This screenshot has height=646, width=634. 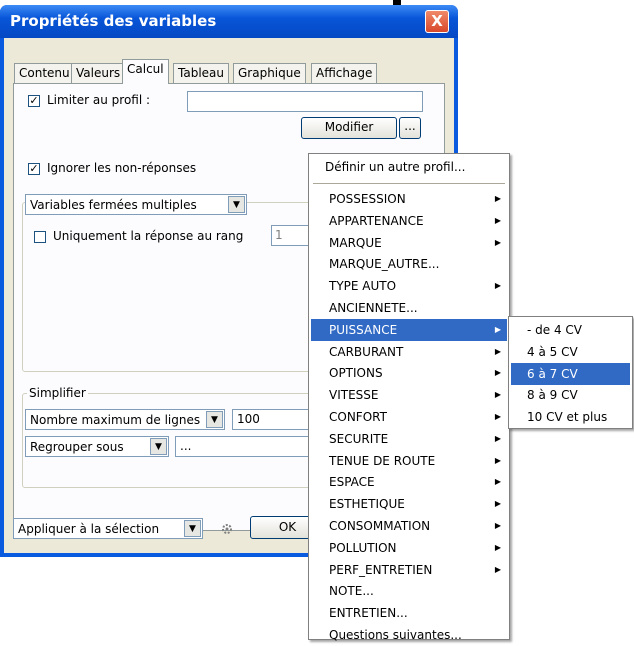 I want to click on menu-item-vitesse: VITESSE ▶, so click(x=409, y=395).